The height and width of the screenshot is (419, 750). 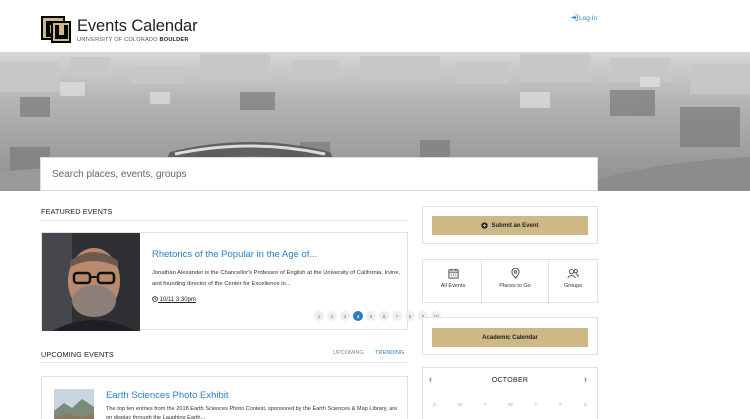 I want to click on weekday-label: F, so click(x=561, y=405).